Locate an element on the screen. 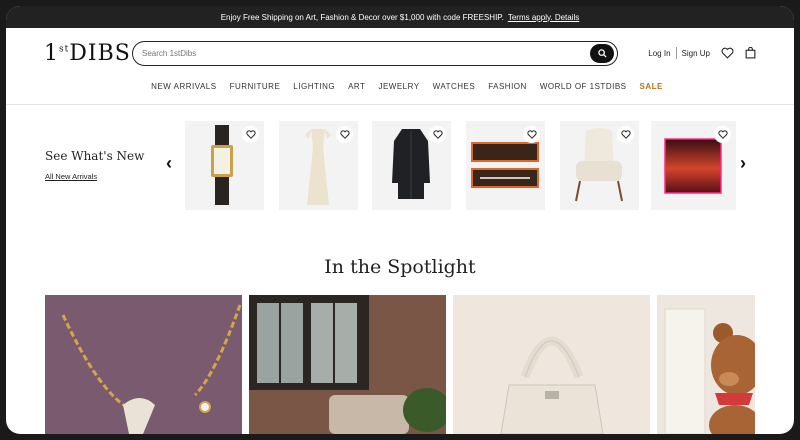 The width and height of the screenshot is (800, 440). spotlight-tile-teddy-bear is located at coordinates (706, 364).